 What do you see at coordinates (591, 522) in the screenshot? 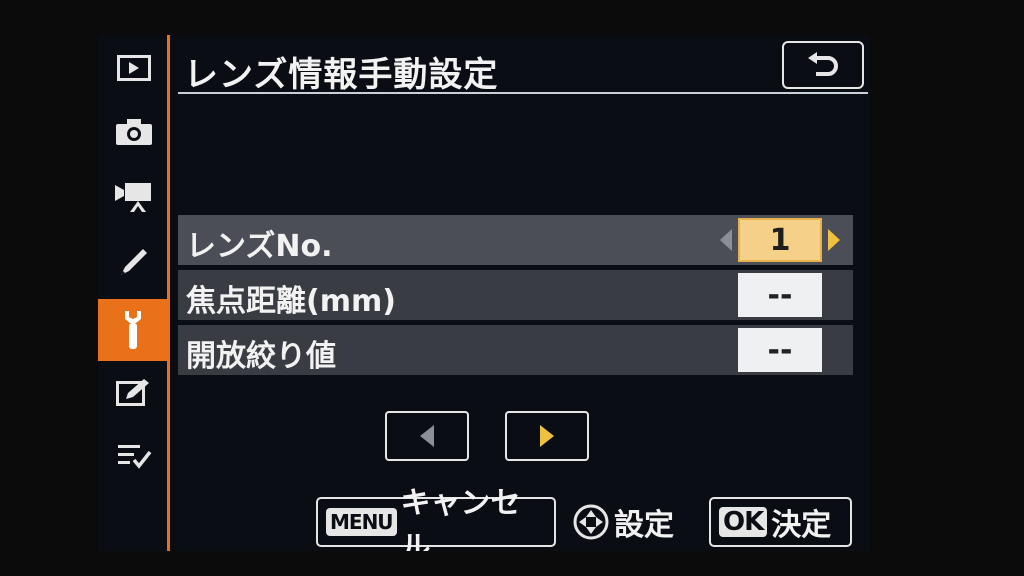
I see `multi-selector-icon` at bounding box center [591, 522].